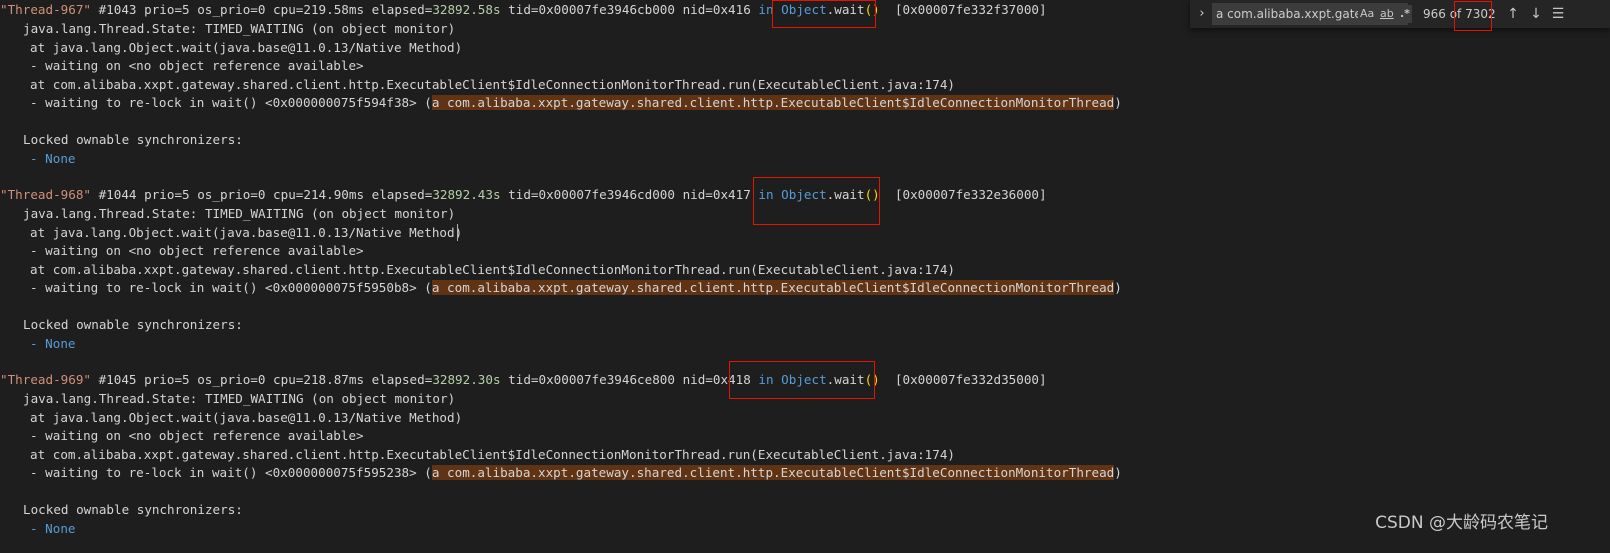  Describe the element at coordinates (1202, 14) in the screenshot. I see `chevron-right-icon: ›` at that location.